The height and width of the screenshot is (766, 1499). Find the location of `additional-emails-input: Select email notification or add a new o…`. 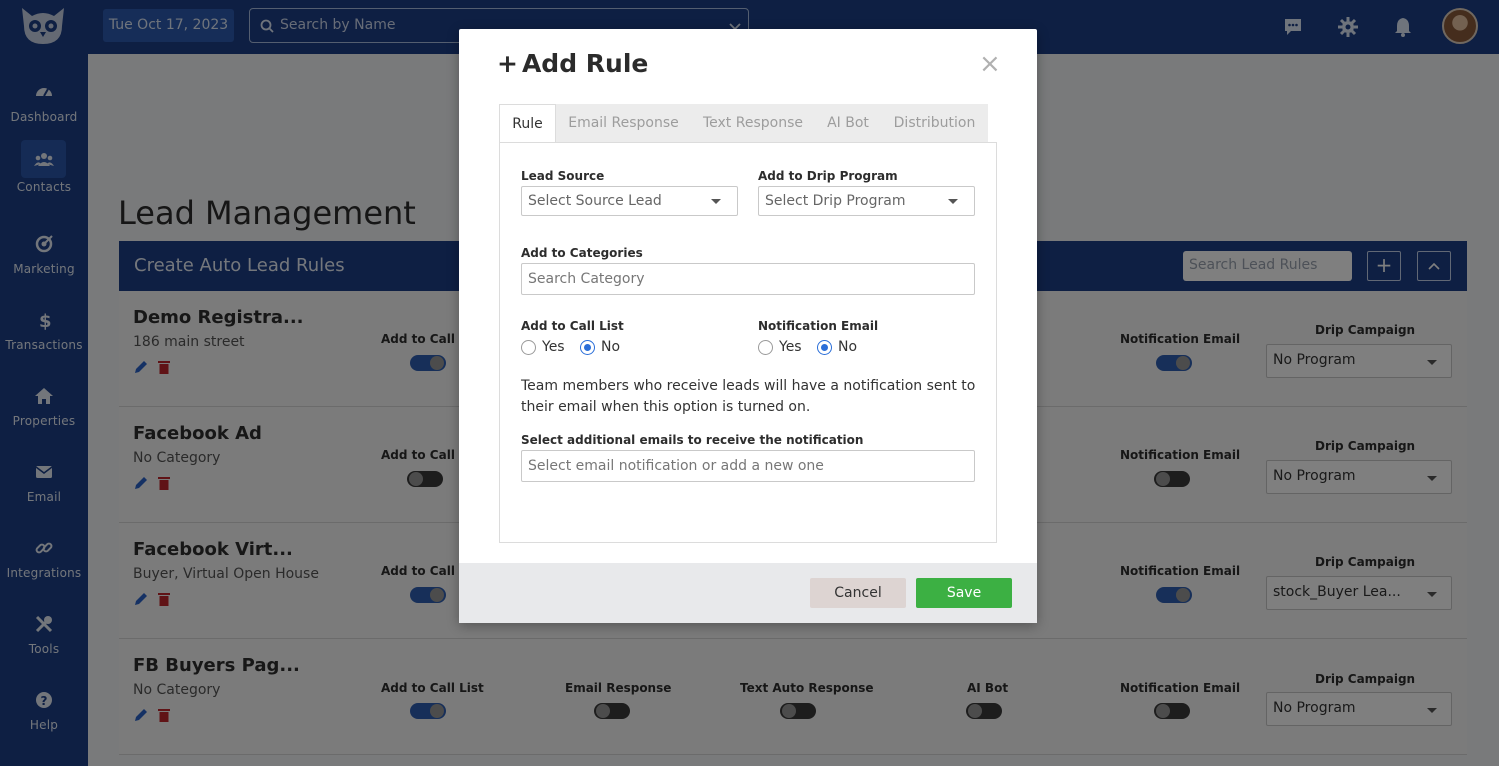

additional-emails-input: Select email notification or add a new o… is located at coordinates (748, 466).